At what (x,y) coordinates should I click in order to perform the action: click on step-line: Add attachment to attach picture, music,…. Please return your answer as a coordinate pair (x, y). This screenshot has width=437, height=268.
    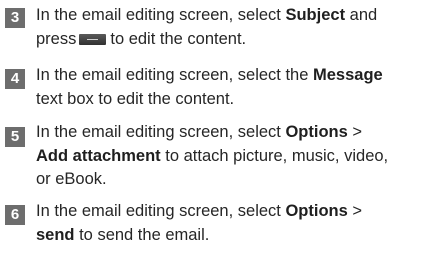
    Looking at the image, I should click on (236, 157).